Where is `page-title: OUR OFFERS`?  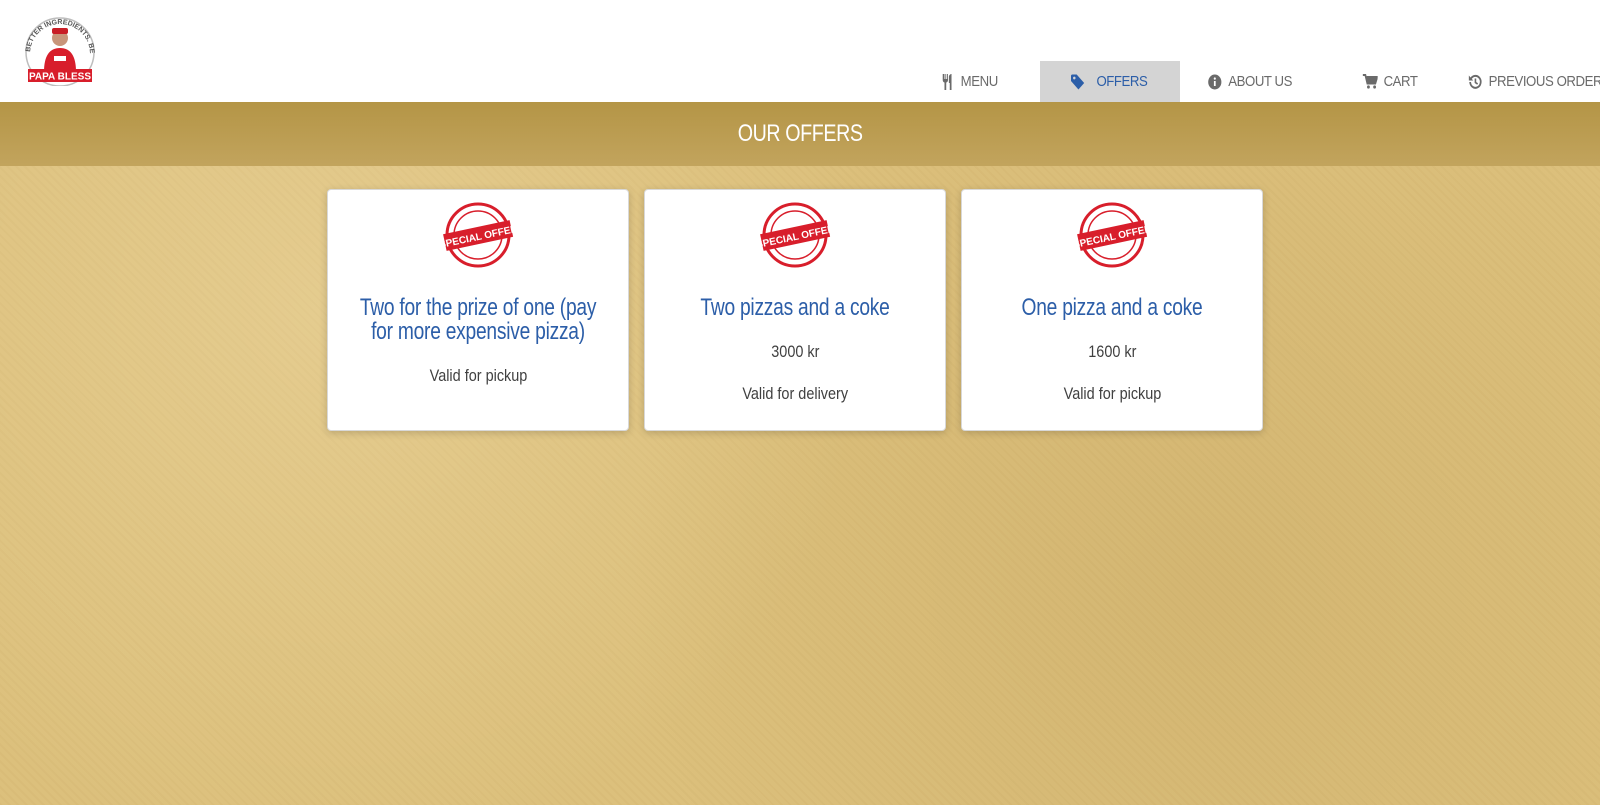
page-title: OUR OFFERS is located at coordinates (800, 133).